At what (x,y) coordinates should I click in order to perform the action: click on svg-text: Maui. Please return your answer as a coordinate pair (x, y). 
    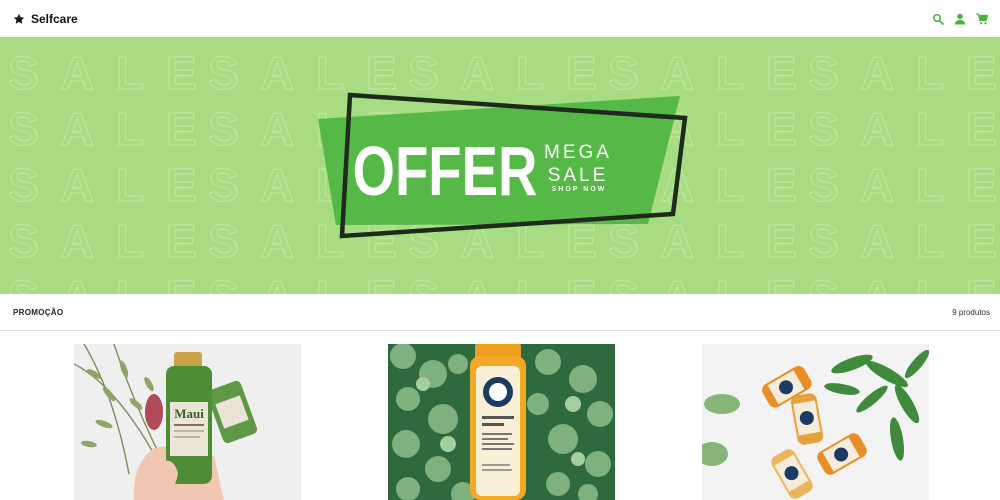
    Looking at the image, I should click on (189, 413).